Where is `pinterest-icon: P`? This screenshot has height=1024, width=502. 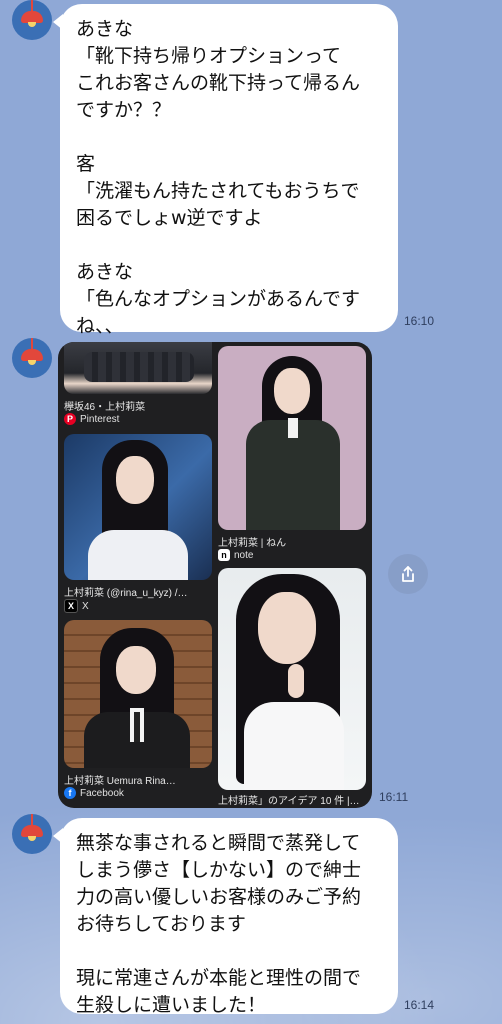 pinterest-icon: P is located at coordinates (70, 419).